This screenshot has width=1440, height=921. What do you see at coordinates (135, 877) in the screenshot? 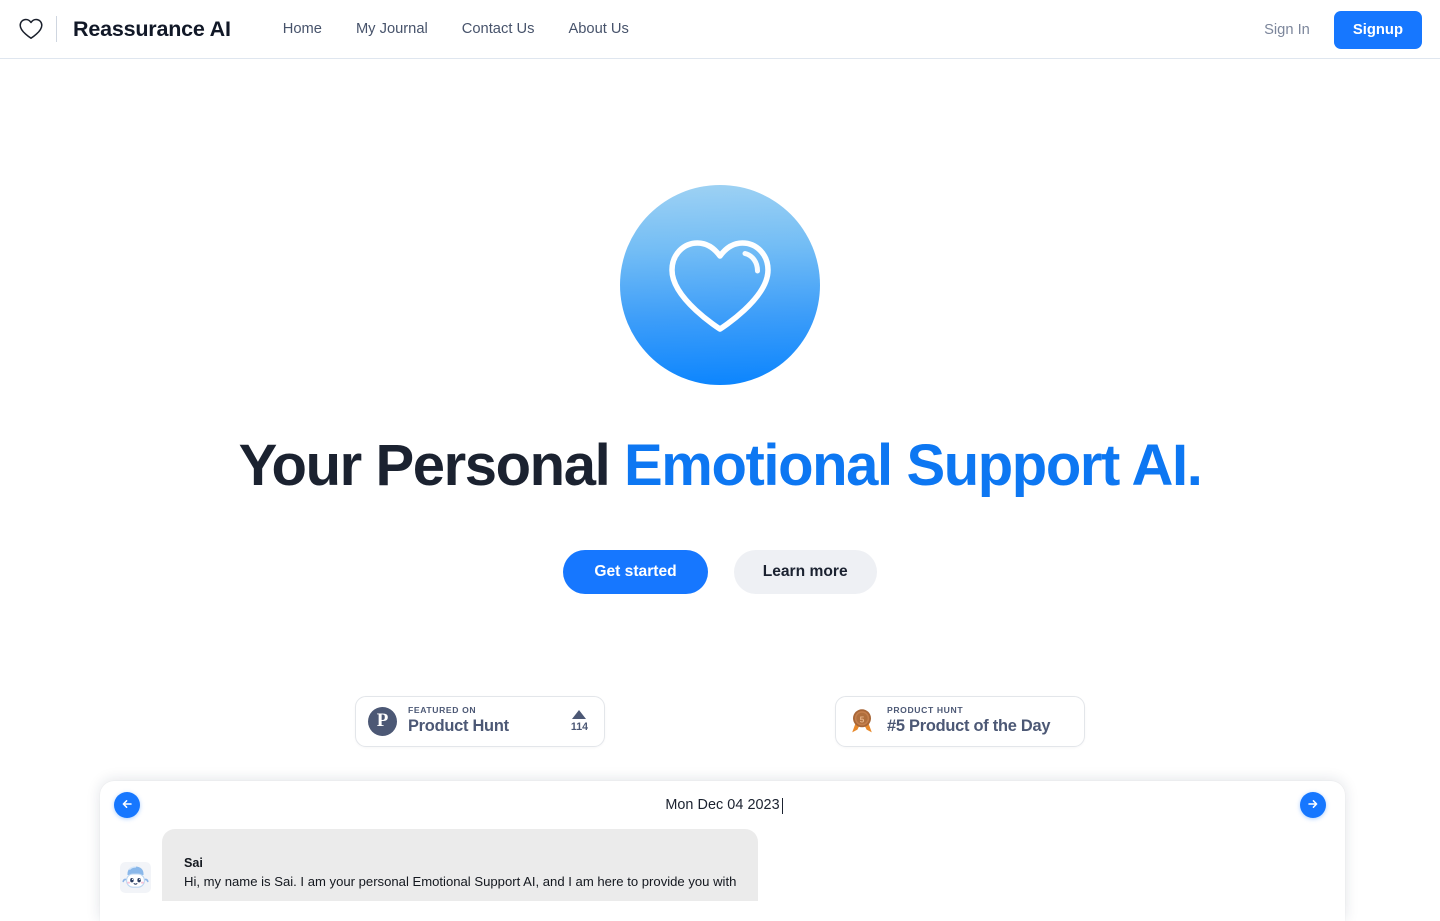
I see `robot-avatar-icon` at bounding box center [135, 877].